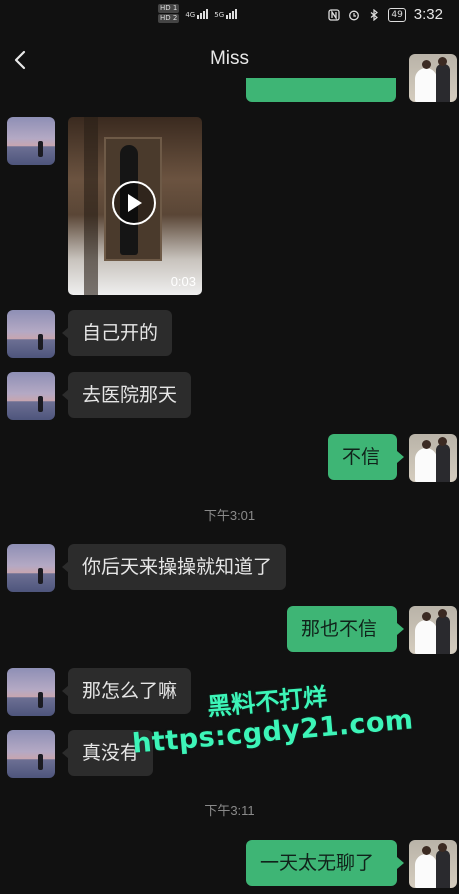 The height and width of the screenshot is (894, 459). I want to click on chat-title: Miss, so click(229, 58).